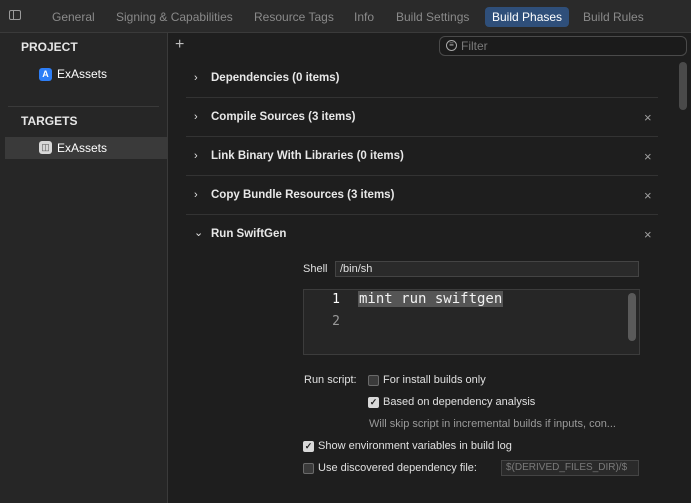 This screenshot has height=503, width=691. What do you see at coordinates (82, 148) in the screenshot?
I see `target-item-label: ExAssets` at bounding box center [82, 148].